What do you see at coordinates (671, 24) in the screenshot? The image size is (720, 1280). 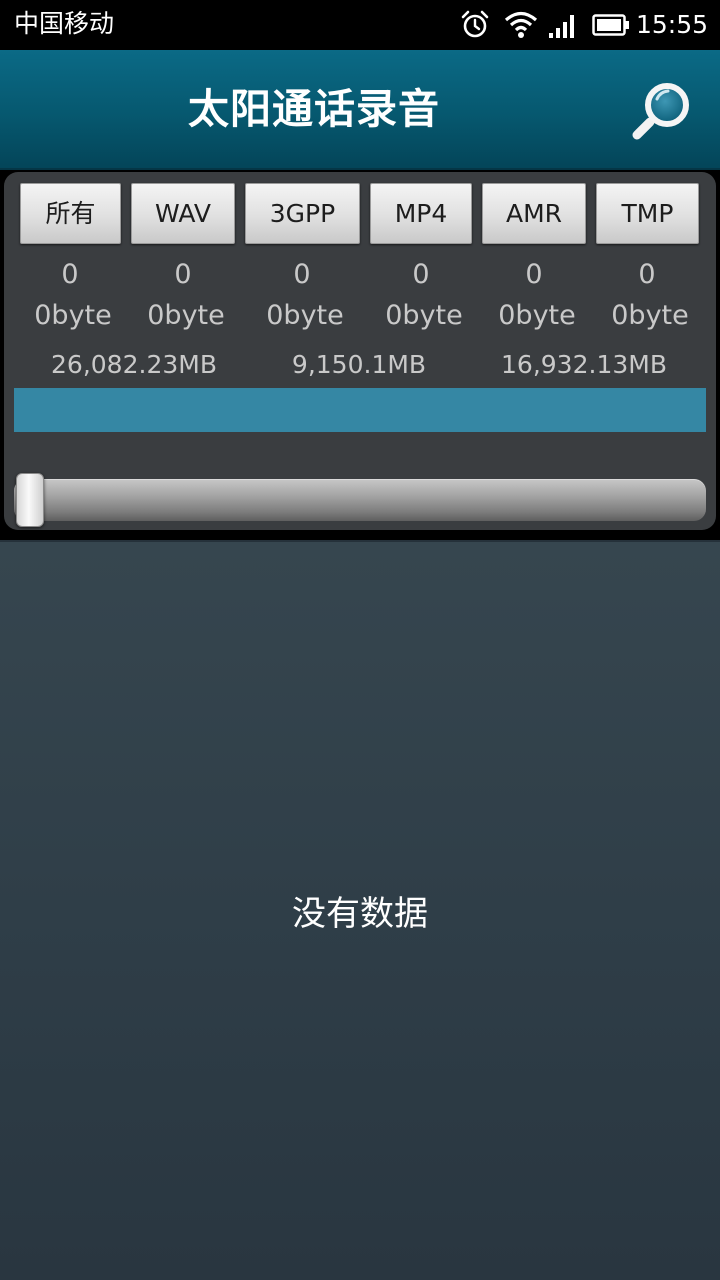 I see `clock: 15:55` at bounding box center [671, 24].